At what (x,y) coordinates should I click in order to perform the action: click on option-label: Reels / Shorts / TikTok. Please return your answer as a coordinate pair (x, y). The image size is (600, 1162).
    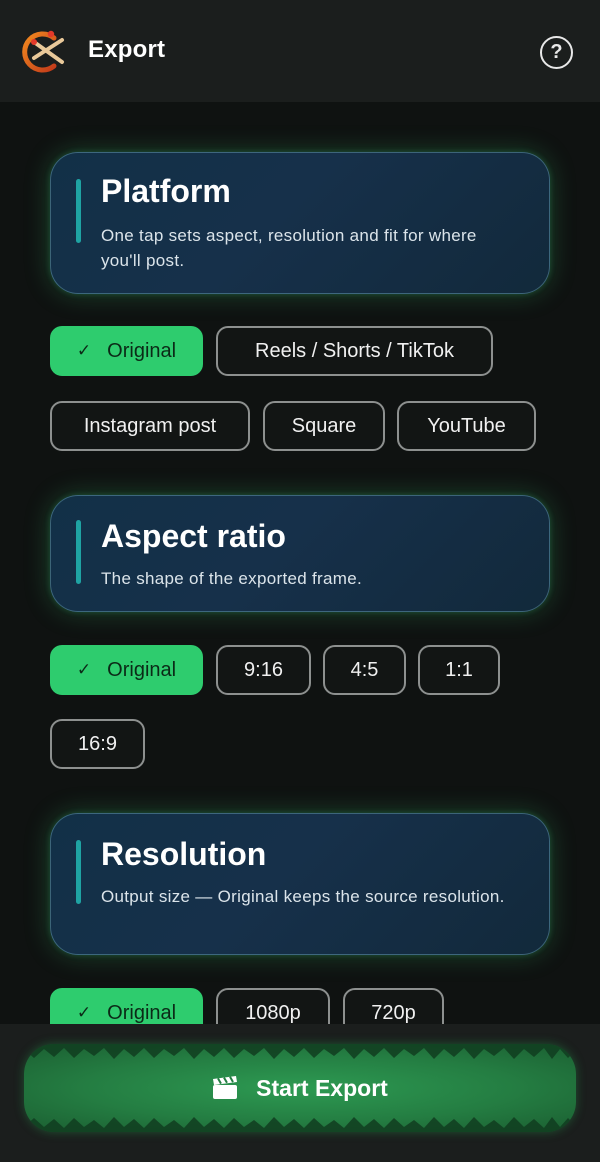
    Looking at the image, I should click on (354, 350).